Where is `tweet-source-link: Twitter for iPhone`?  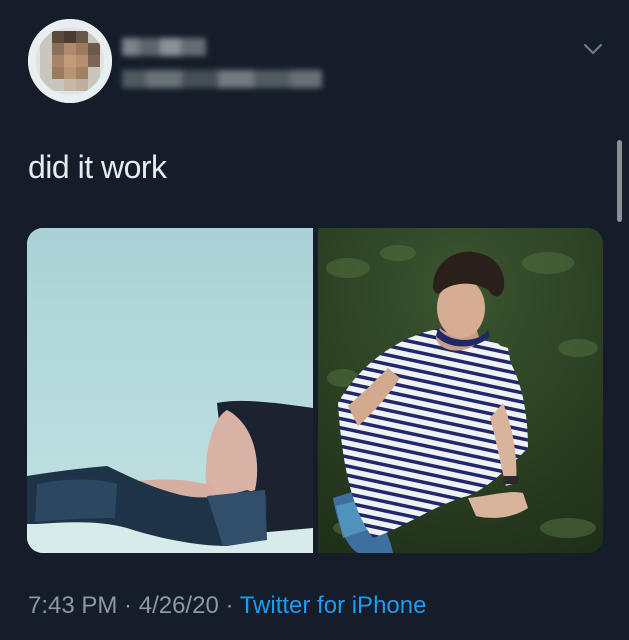
tweet-source-link: Twitter for iPhone is located at coordinates (333, 605).